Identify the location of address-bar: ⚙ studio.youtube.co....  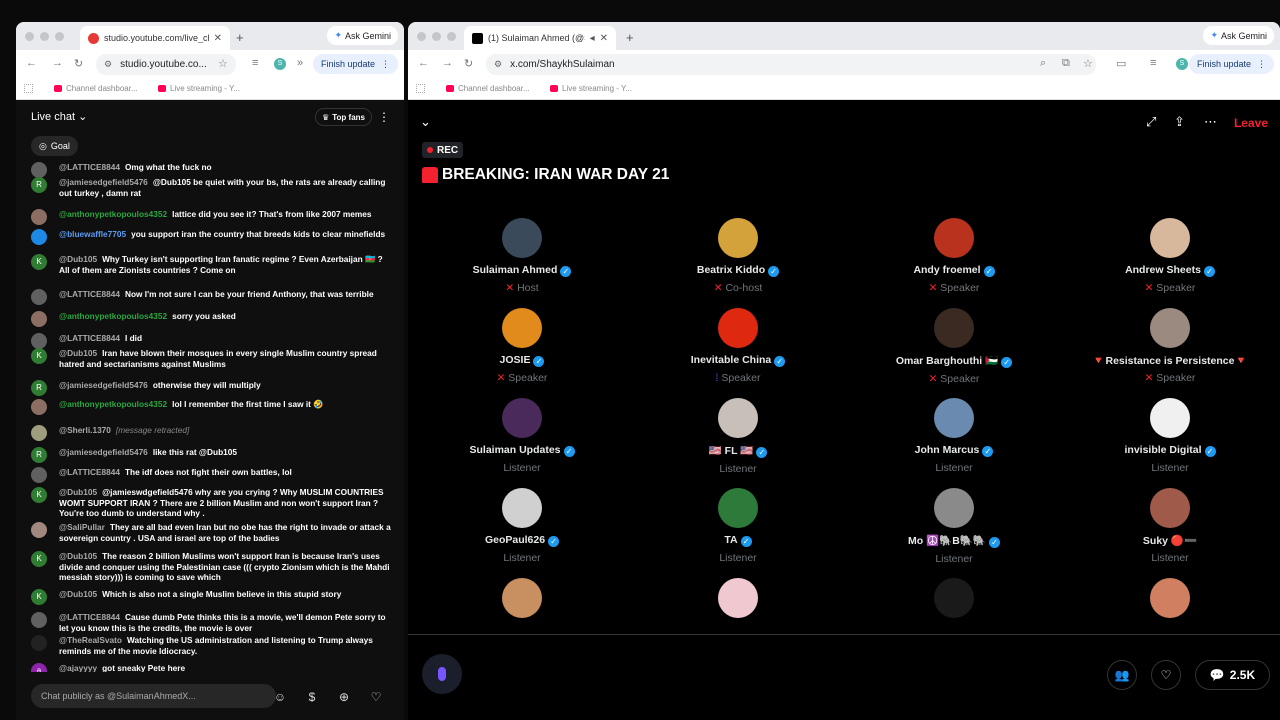
(166, 64).